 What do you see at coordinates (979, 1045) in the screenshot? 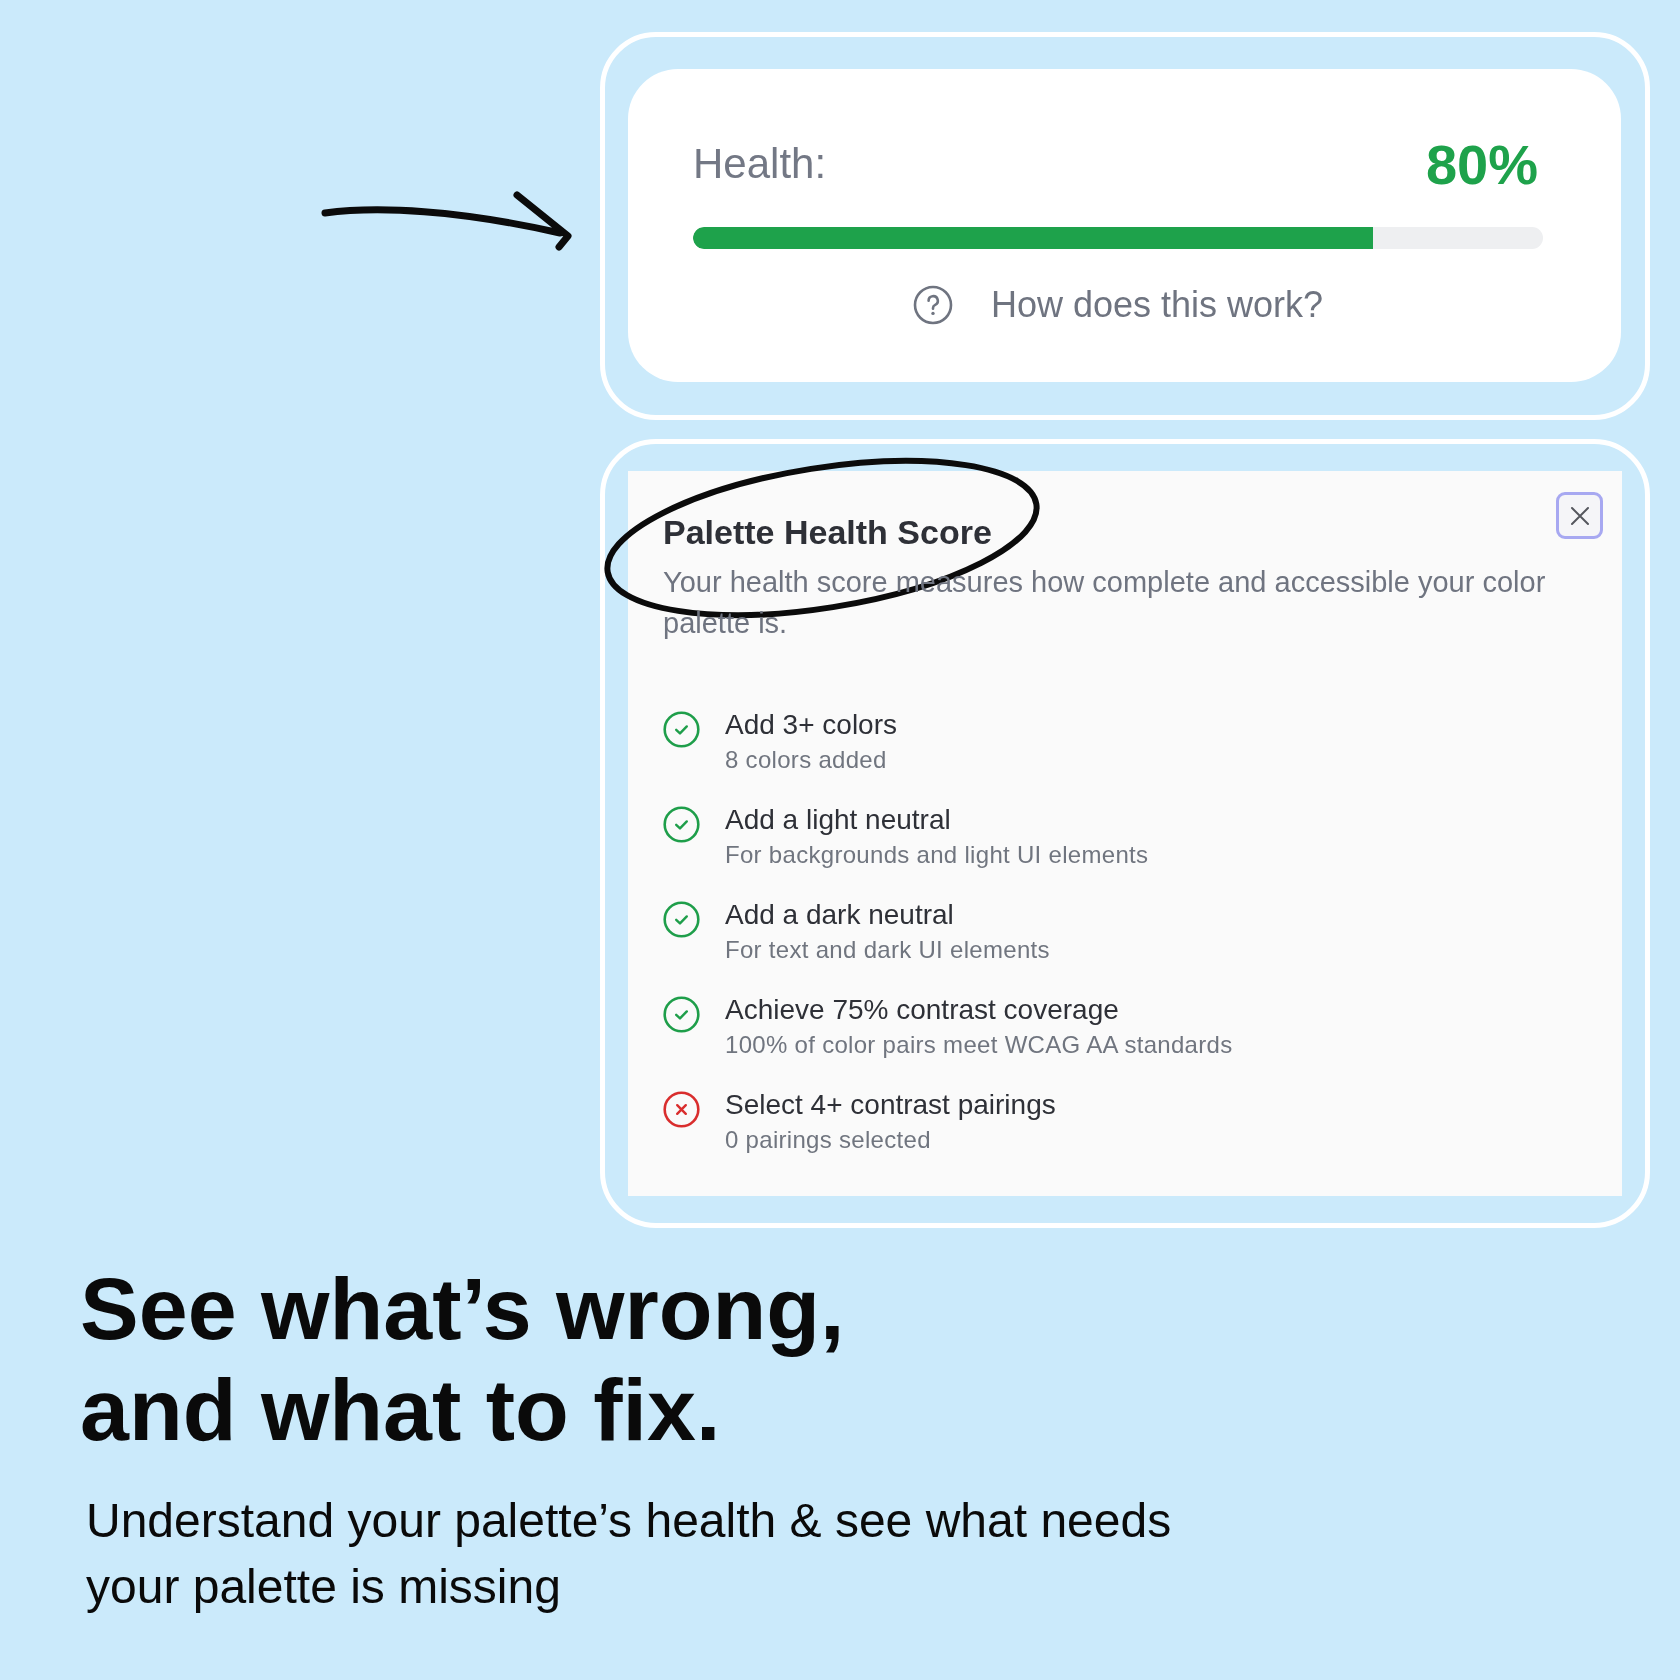
I see `checklist-item-detail: 100% of color pairs meet WCAG AA standards` at bounding box center [979, 1045].